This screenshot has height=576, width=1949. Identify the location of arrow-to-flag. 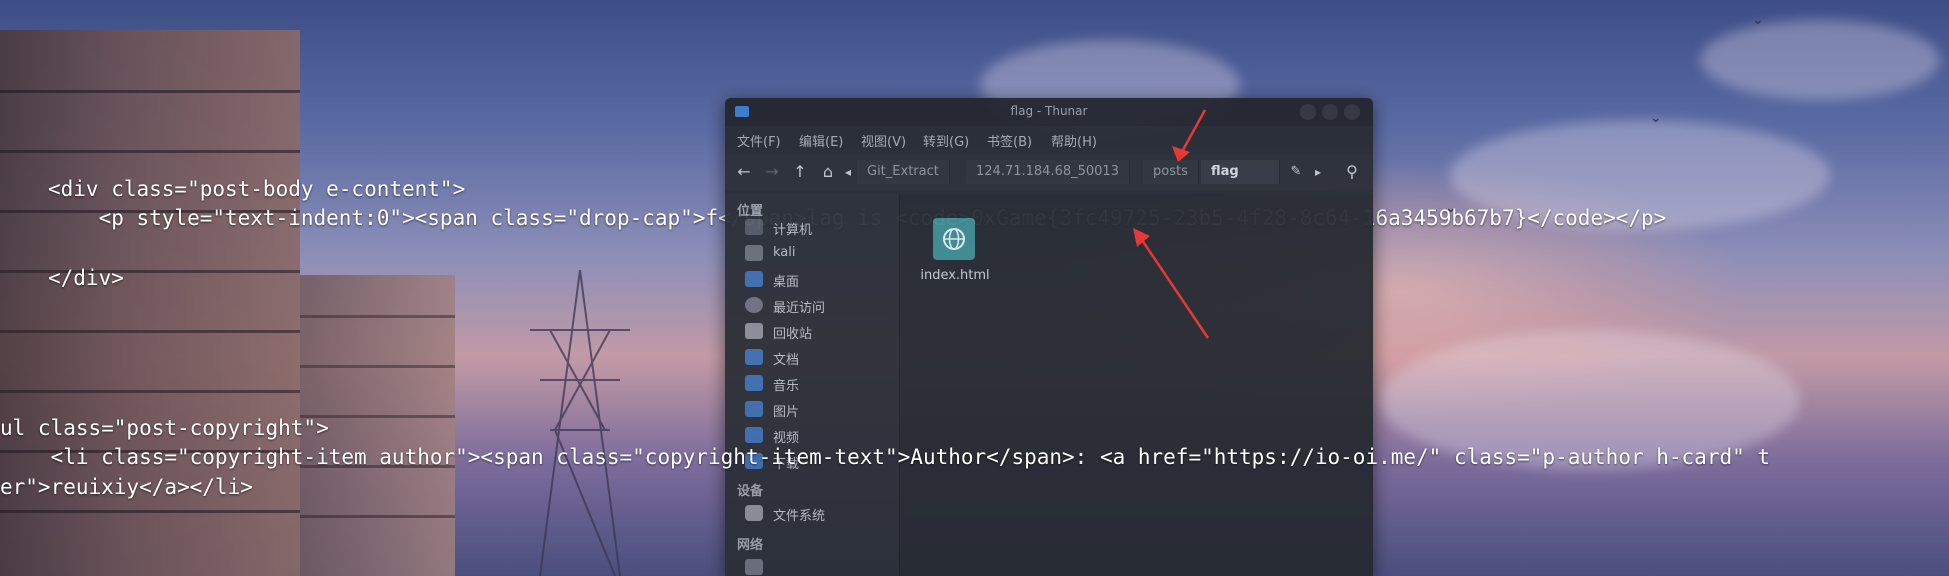
(1171, 283).